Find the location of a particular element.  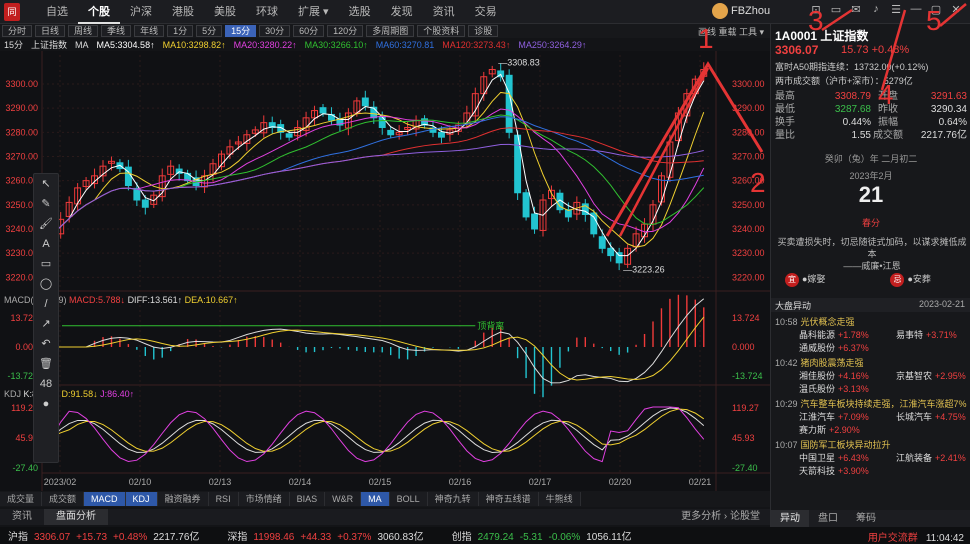

indicator-tab-7: BIAS is located at coordinates (307, 499).